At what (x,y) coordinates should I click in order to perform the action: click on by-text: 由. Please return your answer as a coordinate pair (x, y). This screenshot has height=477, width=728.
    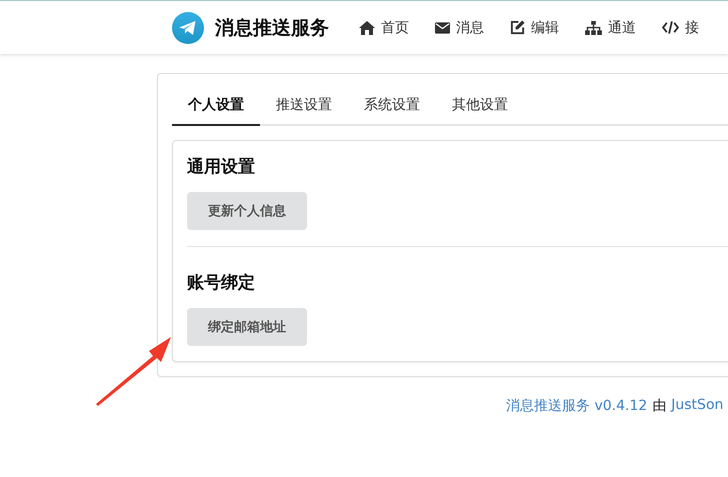
    Looking at the image, I should click on (659, 406).